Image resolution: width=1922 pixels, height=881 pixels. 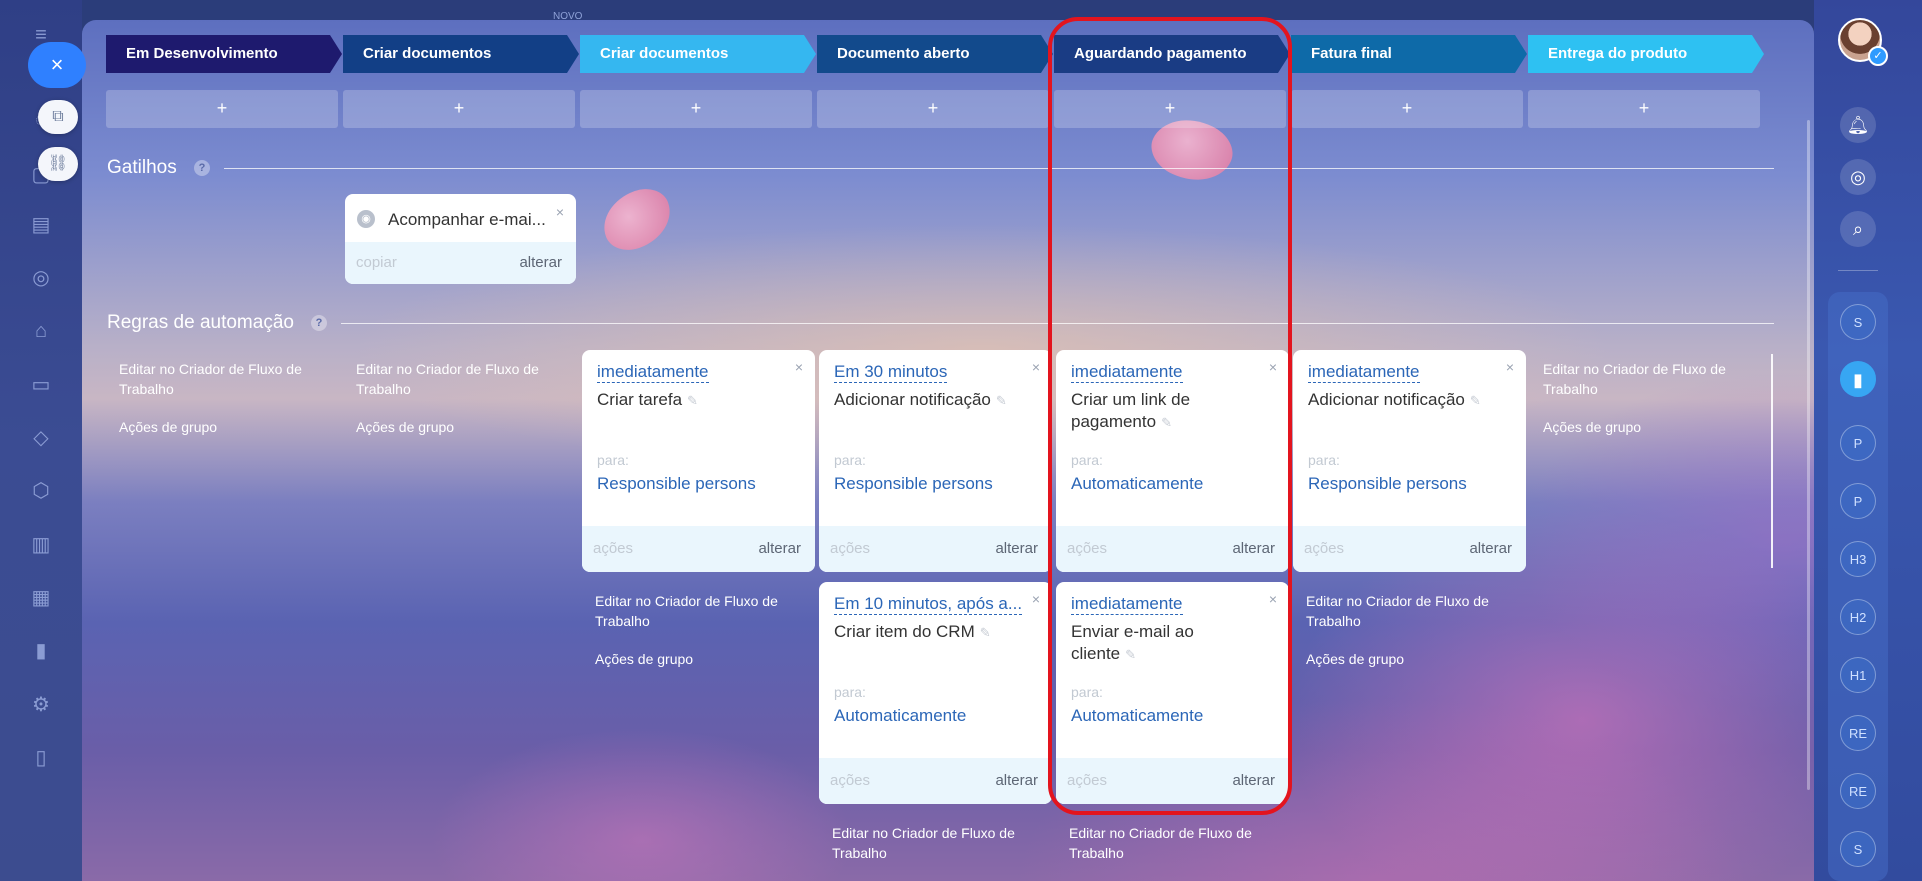 I want to click on settings-icon: ⚙, so click(x=41, y=705).